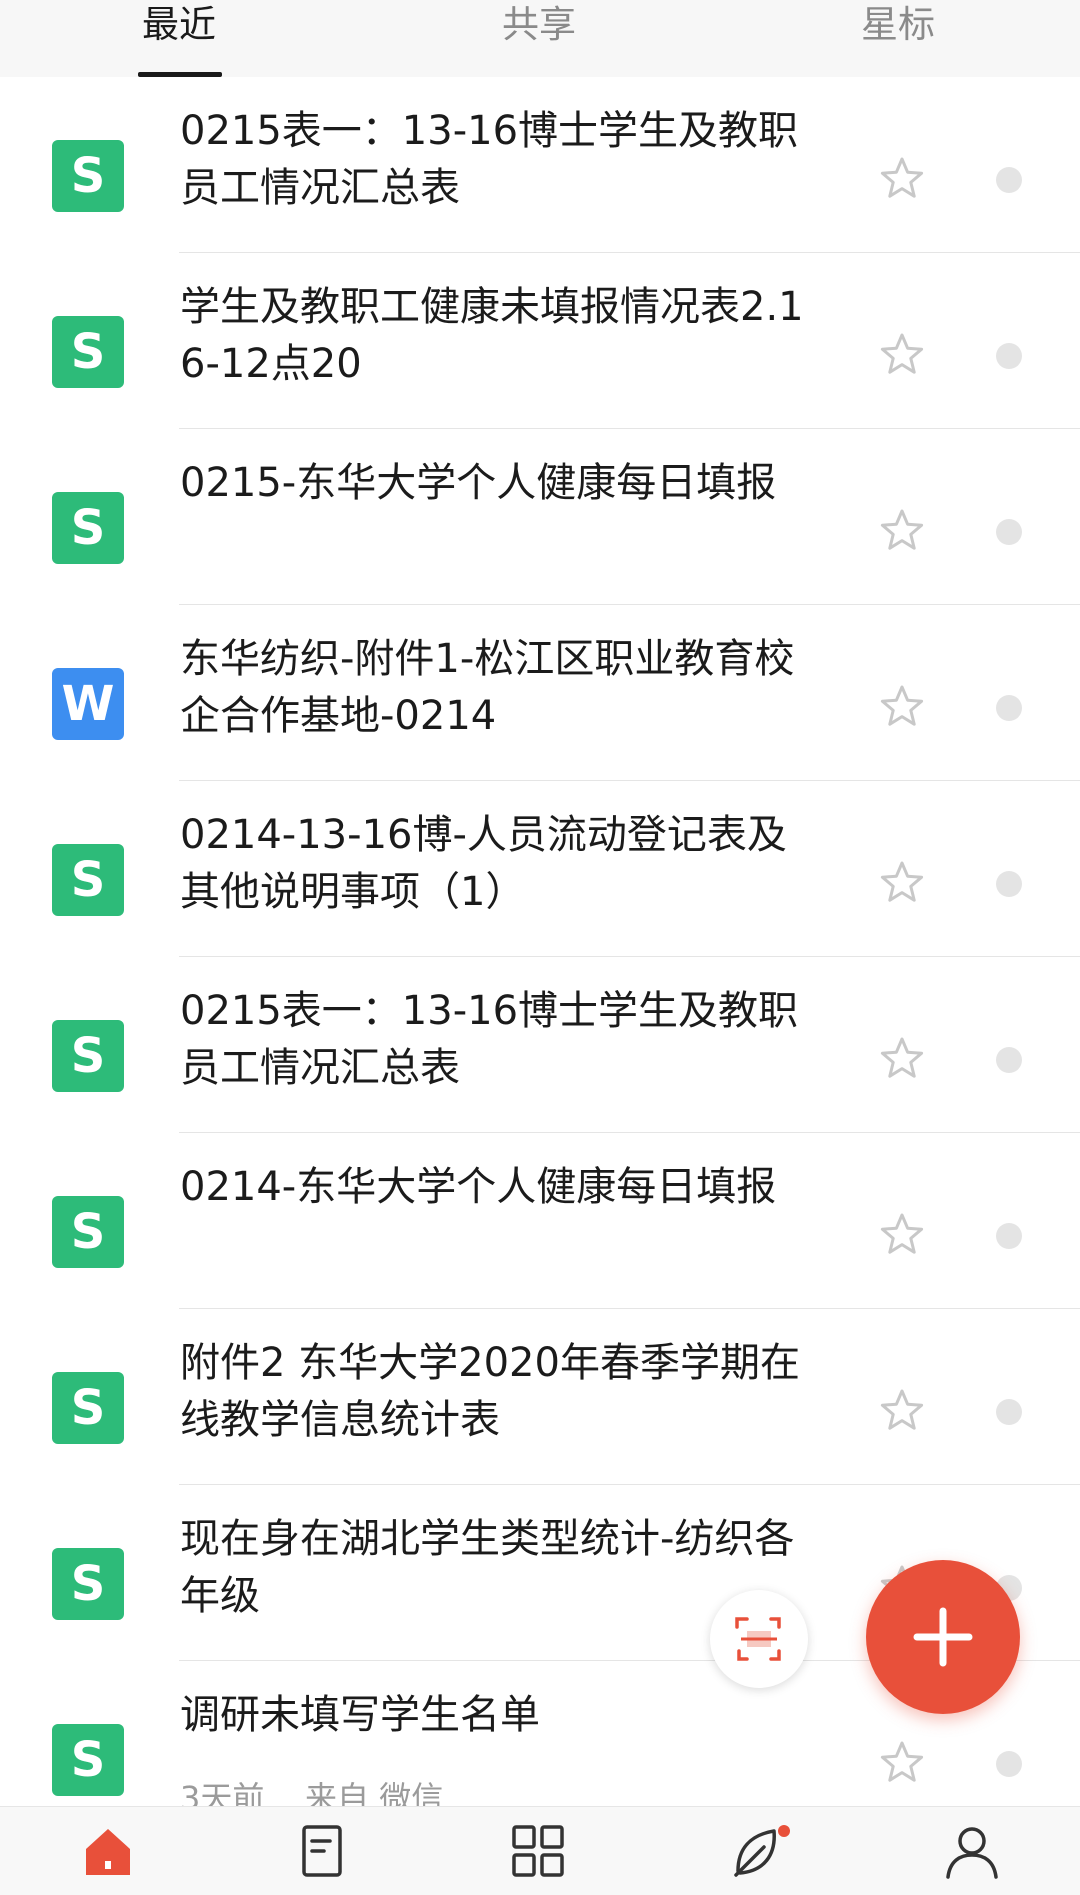  I want to click on bottom-navigation, so click(540, 1850).